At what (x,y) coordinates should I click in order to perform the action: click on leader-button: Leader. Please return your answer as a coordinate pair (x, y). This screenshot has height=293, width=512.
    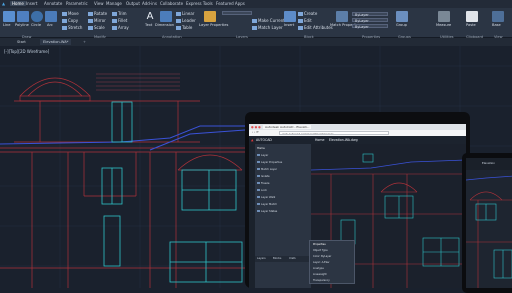
    Looking at the image, I should click on (186, 20).